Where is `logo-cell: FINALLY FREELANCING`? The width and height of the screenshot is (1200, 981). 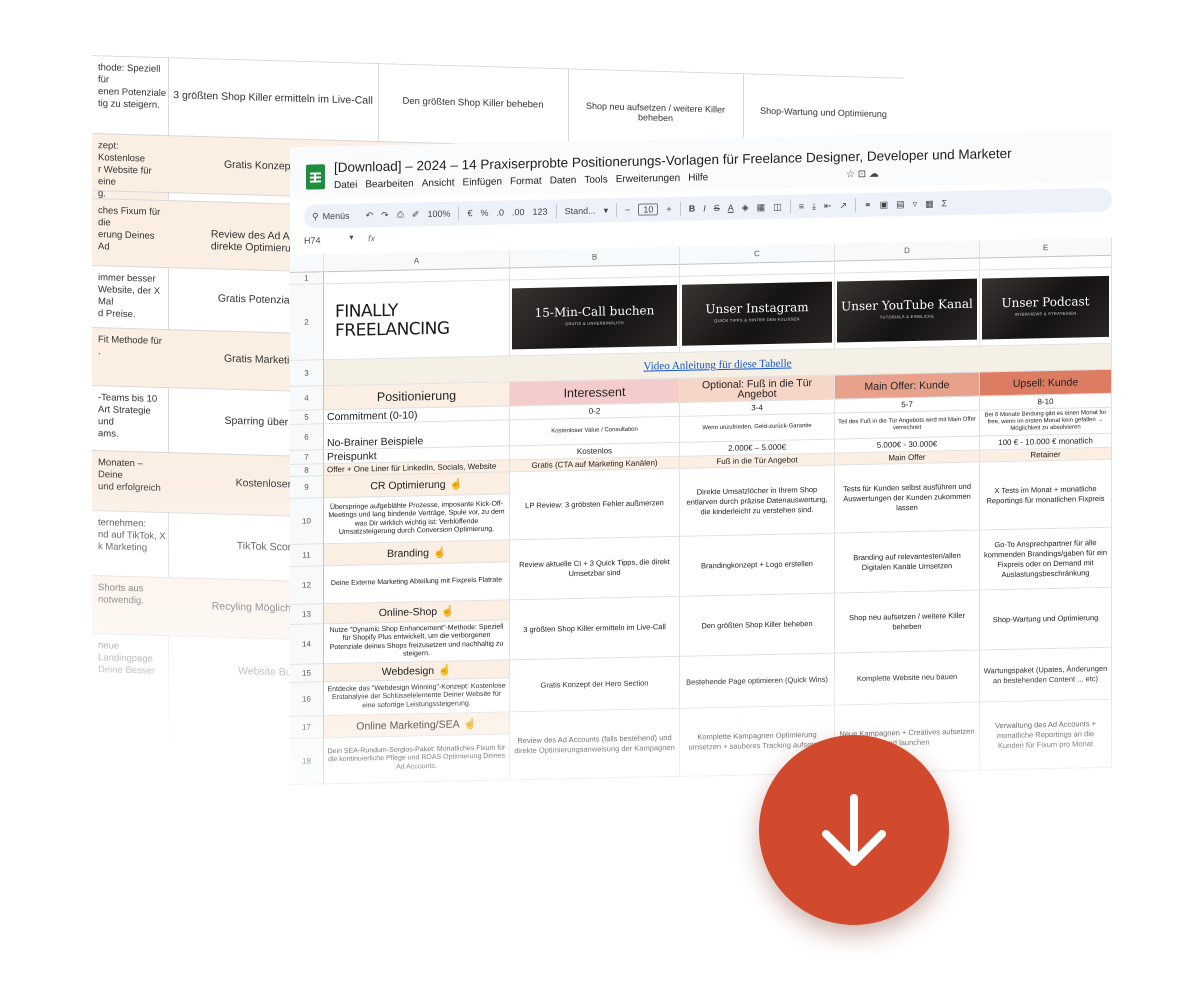 logo-cell: FINALLY FREELANCING is located at coordinates (417, 320).